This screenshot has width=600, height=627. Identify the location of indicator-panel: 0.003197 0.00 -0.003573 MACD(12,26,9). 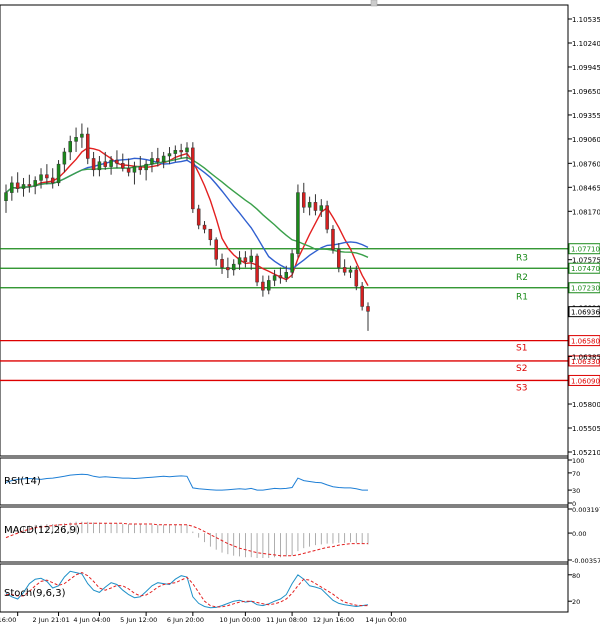
(300, 535).